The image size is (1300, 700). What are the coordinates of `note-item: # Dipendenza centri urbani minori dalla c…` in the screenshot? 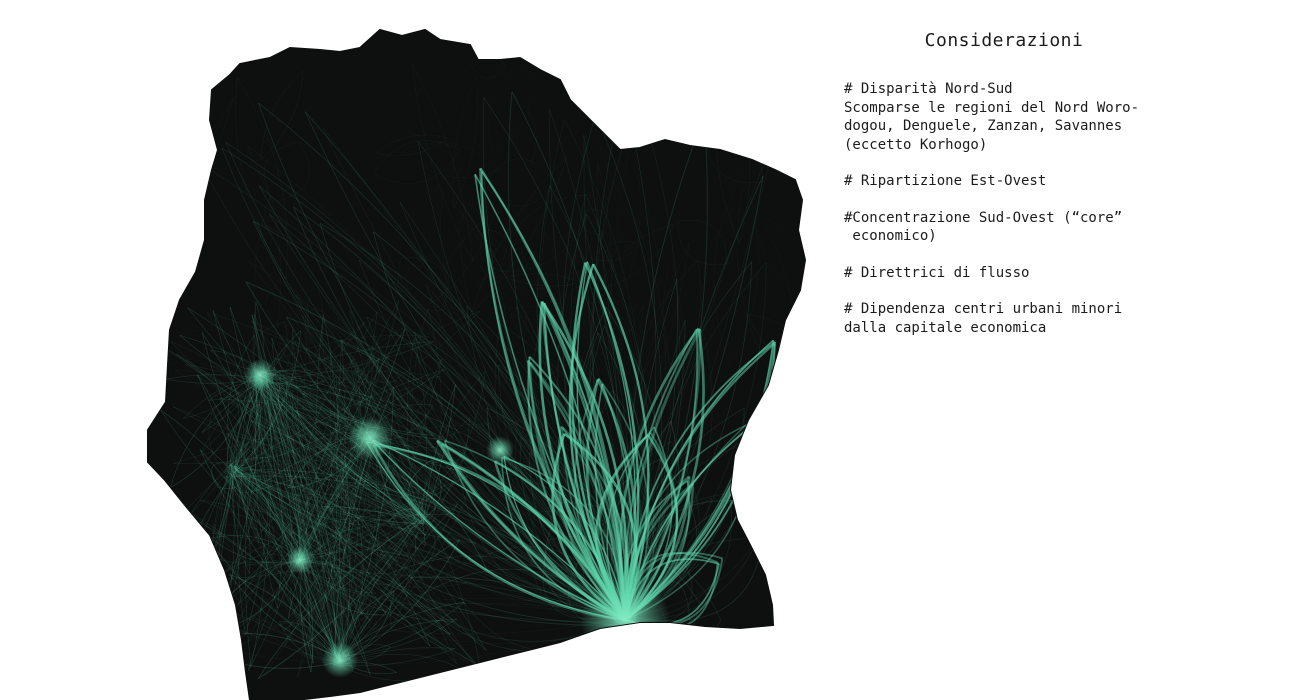 It's located at (1064, 318).